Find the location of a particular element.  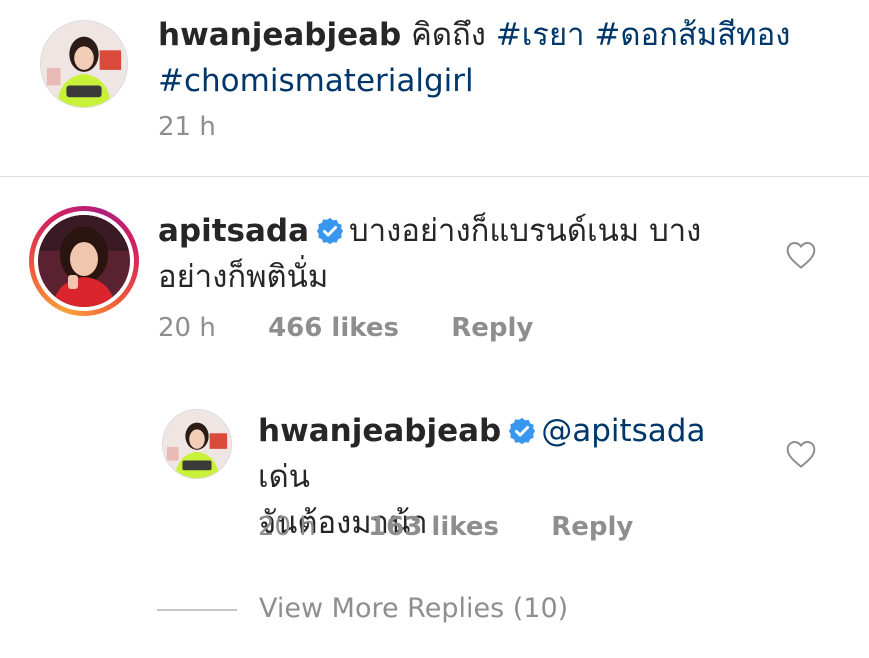

reply-likes-count: 163 likes is located at coordinates (433, 527).